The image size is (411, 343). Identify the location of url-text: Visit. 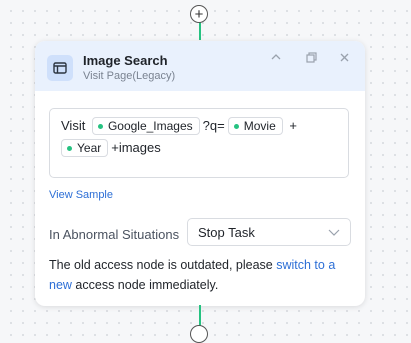
(75, 125).